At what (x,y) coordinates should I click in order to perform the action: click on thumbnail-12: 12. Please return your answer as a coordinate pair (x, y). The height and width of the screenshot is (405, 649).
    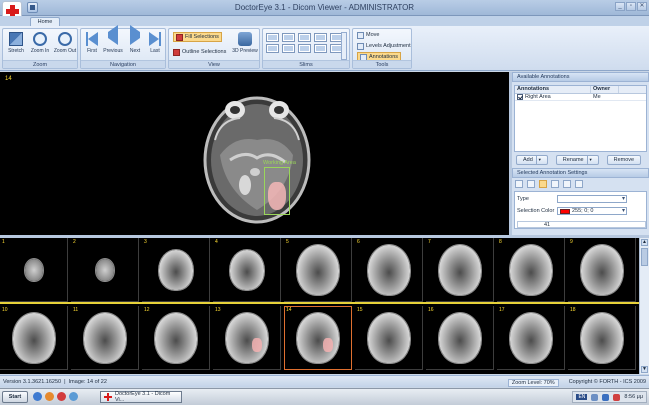
    Looking at the image, I should click on (176, 338).